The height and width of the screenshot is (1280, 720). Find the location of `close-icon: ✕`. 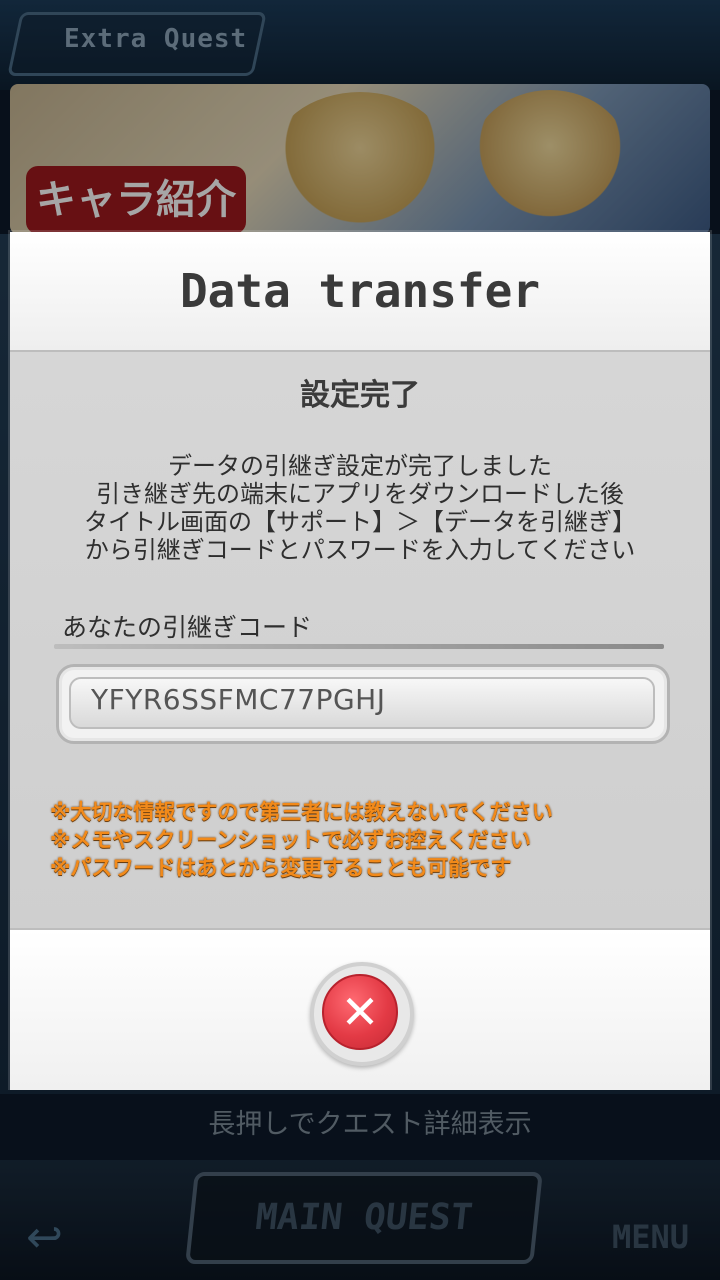

close-icon: ✕ is located at coordinates (360, 1012).